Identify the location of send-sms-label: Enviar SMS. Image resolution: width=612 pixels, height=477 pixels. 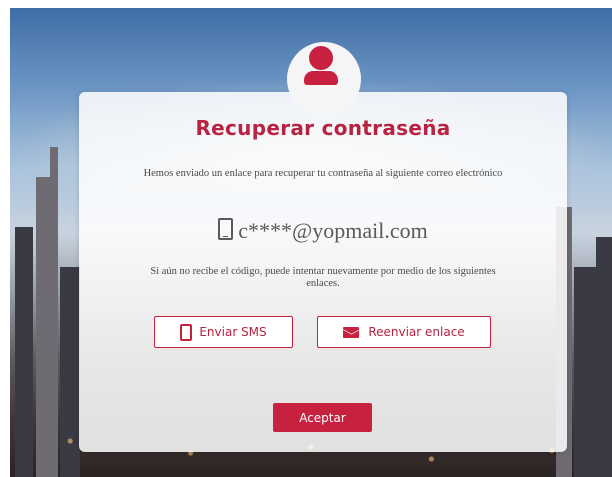
(233, 332).